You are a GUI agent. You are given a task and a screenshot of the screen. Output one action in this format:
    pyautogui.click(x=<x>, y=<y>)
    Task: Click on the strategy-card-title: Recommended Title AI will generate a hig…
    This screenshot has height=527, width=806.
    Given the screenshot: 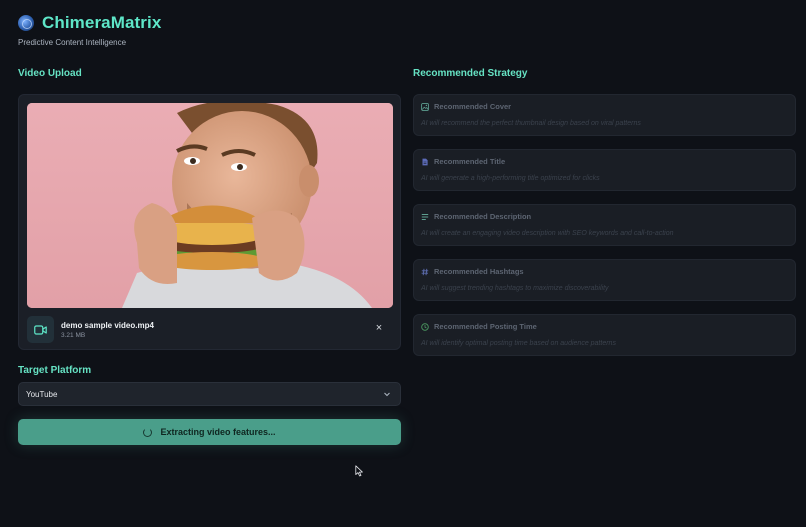 What is the action you would take?
    pyautogui.click(x=604, y=170)
    